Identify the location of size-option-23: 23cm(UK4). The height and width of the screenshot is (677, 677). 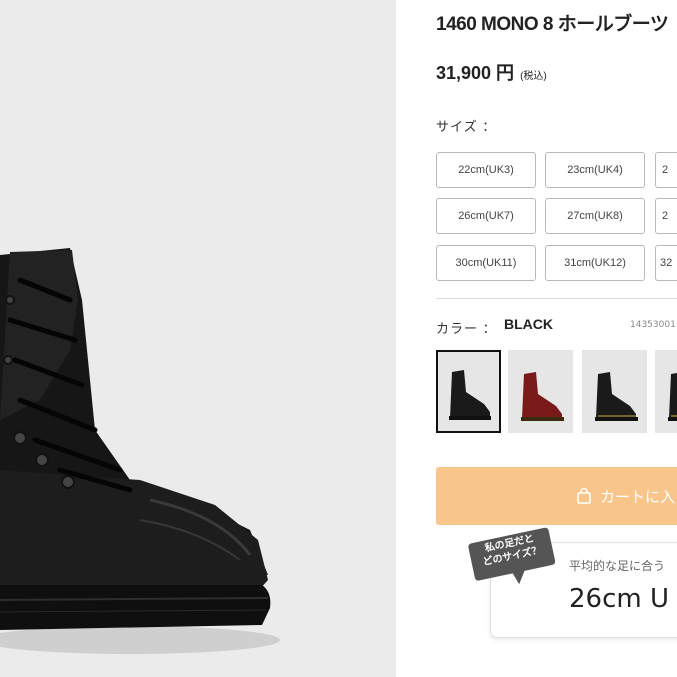
(595, 170).